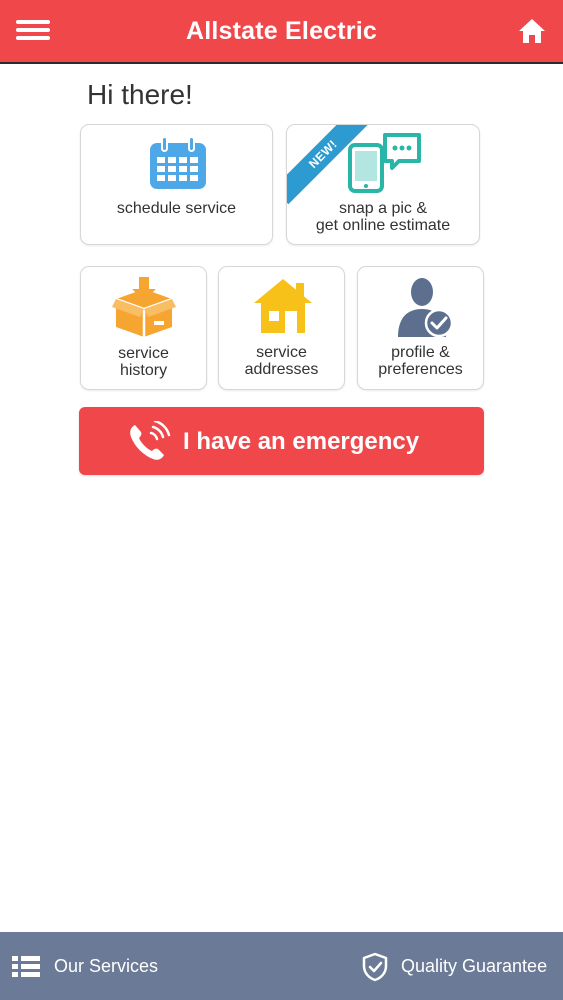 The width and height of the screenshot is (563, 1000). I want to click on service-addresses-tile: service addresses, so click(281, 328).